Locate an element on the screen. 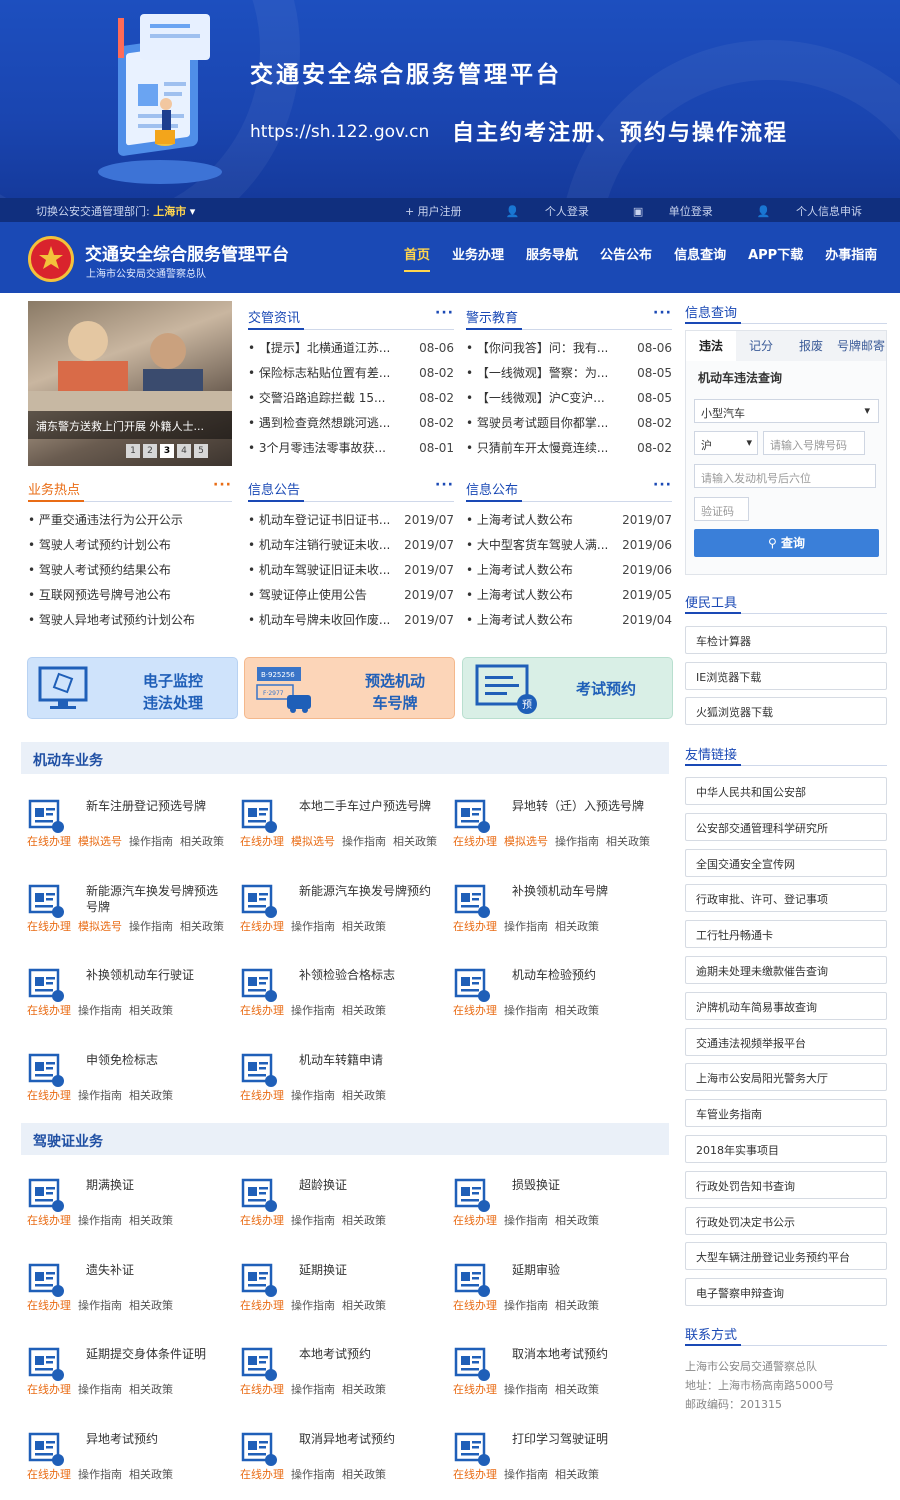 Image resolution: width=900 pixels, height=1500 pixels. service-name: 超龄换证 is located at coordinates (366, 1185).